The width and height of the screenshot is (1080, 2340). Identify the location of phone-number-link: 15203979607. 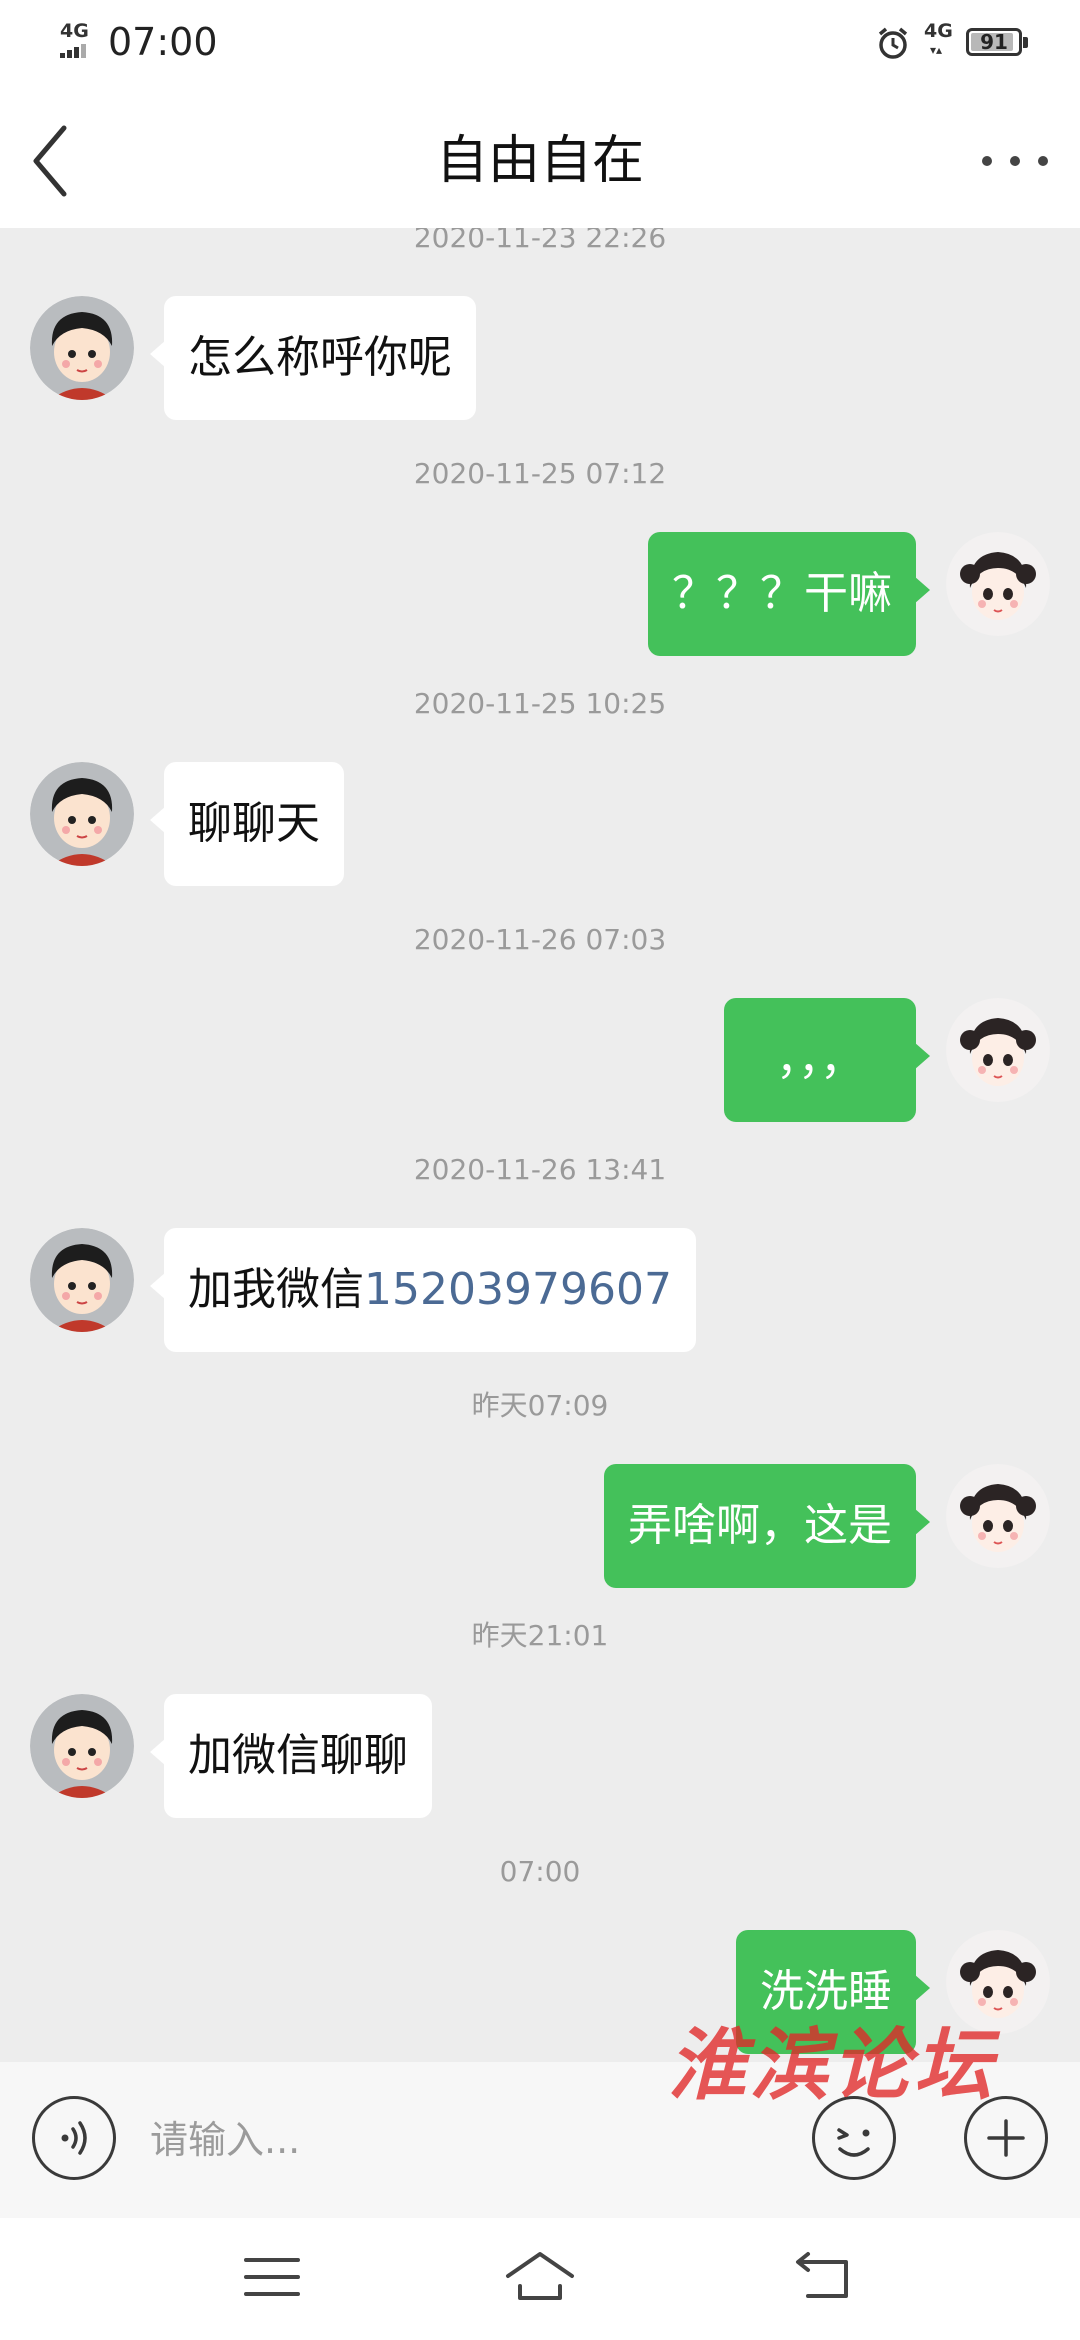
(518, 1289).